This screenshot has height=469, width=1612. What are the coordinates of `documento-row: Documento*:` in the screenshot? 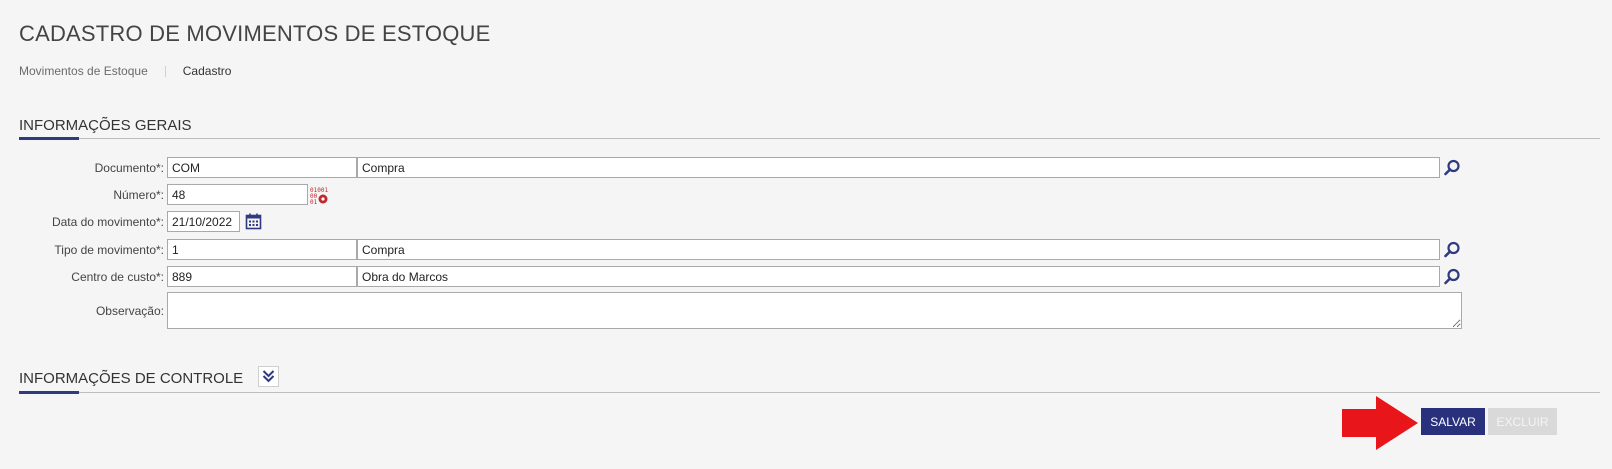 It's located at (731, 167).